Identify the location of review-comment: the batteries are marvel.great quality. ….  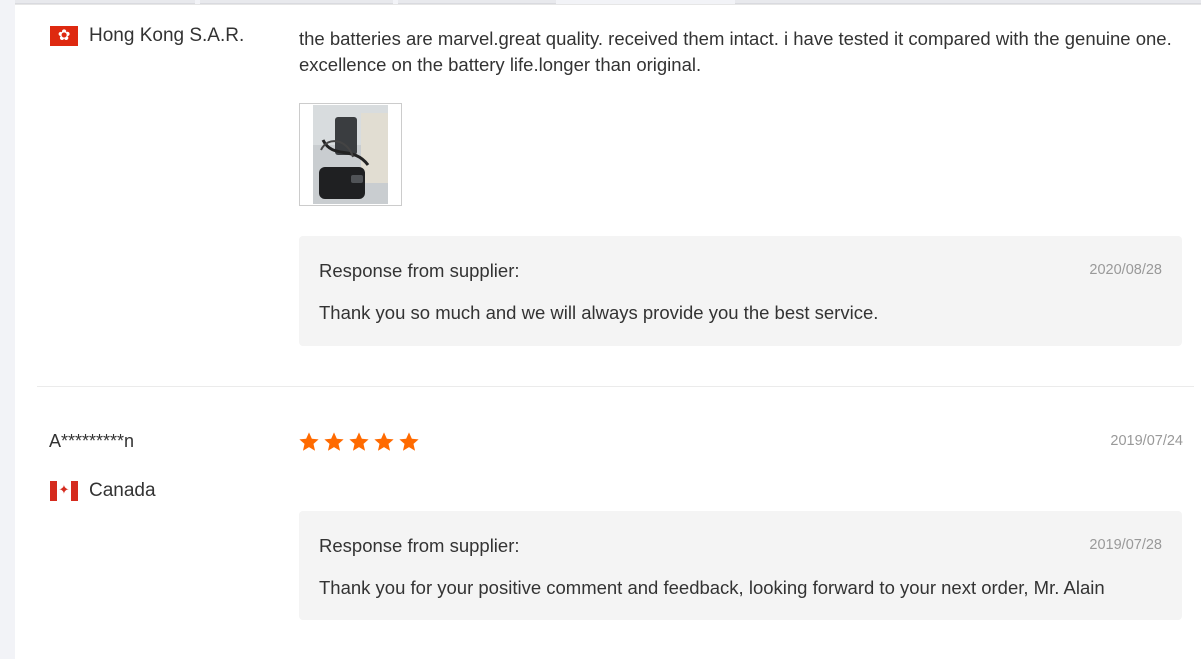
(735, 51).